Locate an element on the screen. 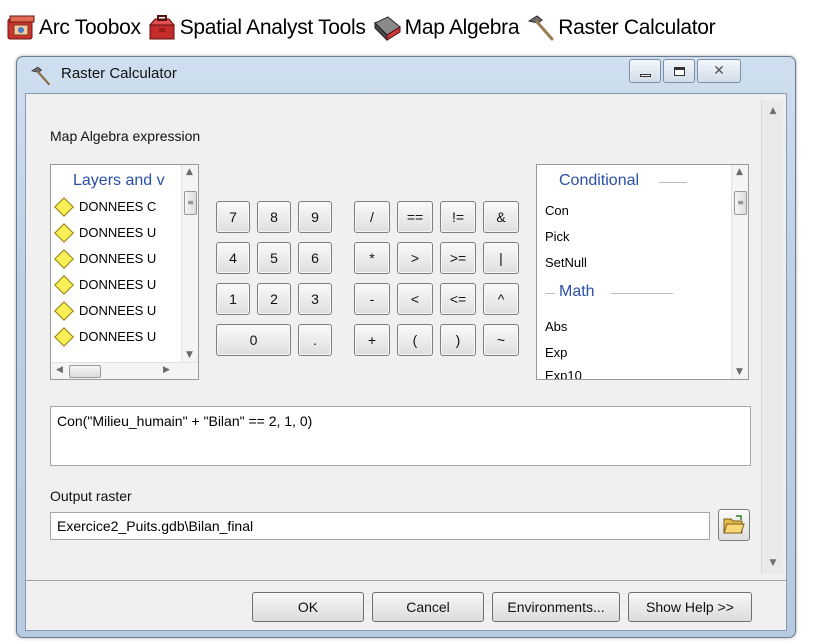 Image resolution: width=813 pixels, height=644 pixels. close-icon: ✕ is located at coordinates (719, 71).